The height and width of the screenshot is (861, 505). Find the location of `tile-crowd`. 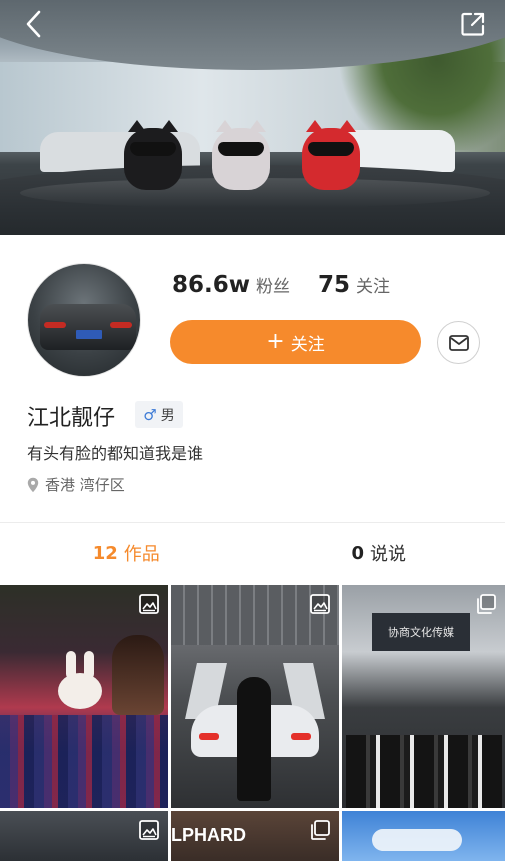

tile-crowd is located at coordinates (84, 761).